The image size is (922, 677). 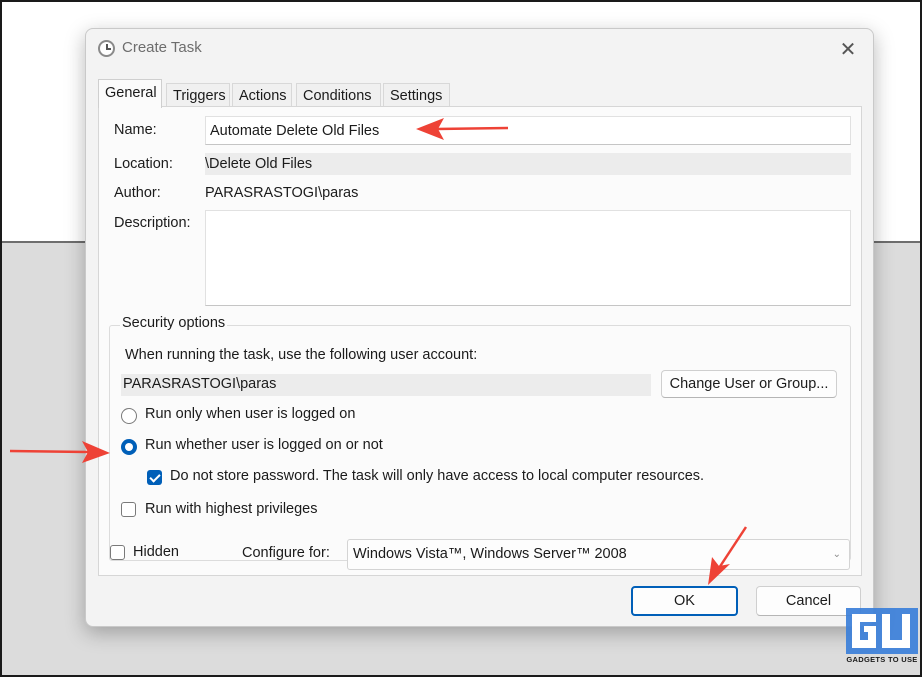 I want to click on security-options-title: Security options, so click(x=174, y=323).